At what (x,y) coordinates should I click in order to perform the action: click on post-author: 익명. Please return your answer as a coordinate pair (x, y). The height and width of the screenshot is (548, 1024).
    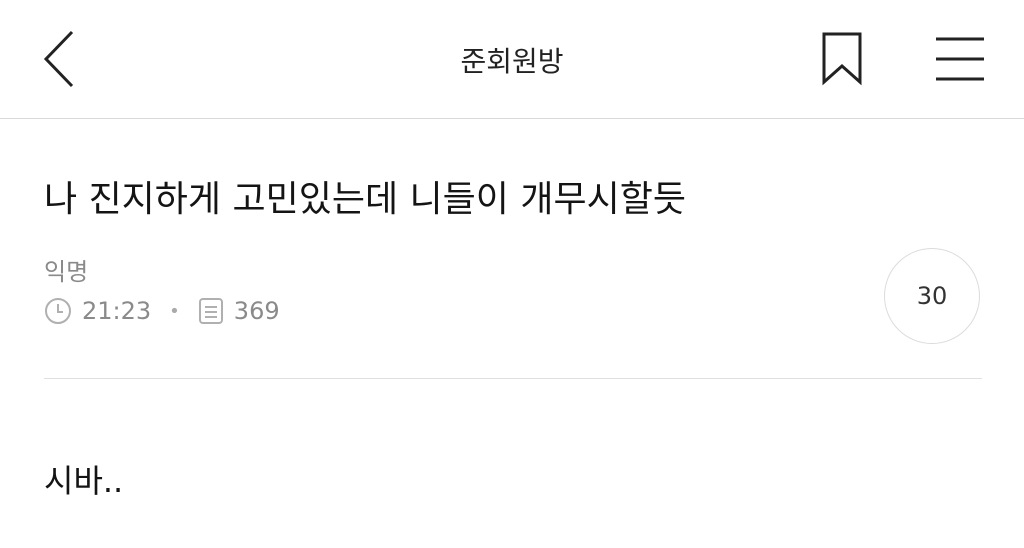
    Looking at the image, I should click on (66, 272).